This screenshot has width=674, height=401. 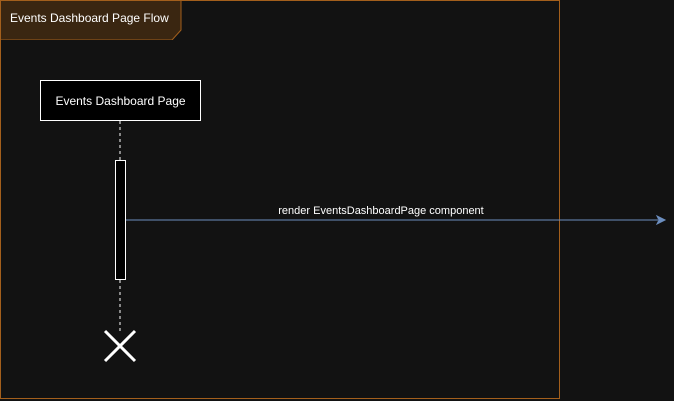 I want to click on participant-label: Events Dashboard Page, so click(x=120, y=100).